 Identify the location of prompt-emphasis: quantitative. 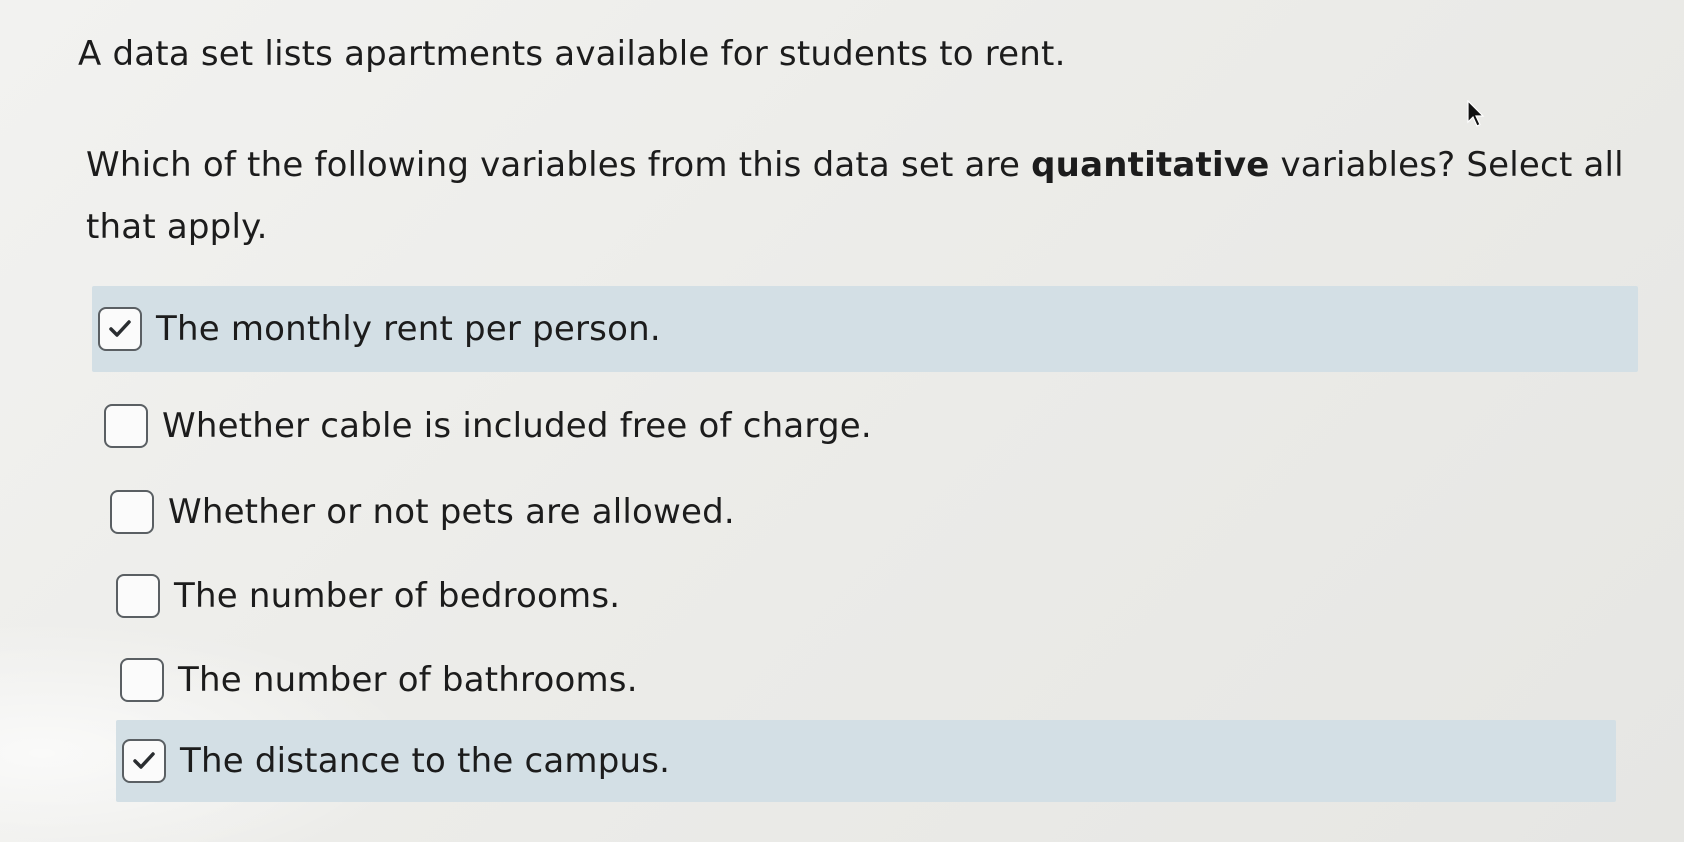
(1150, 165).